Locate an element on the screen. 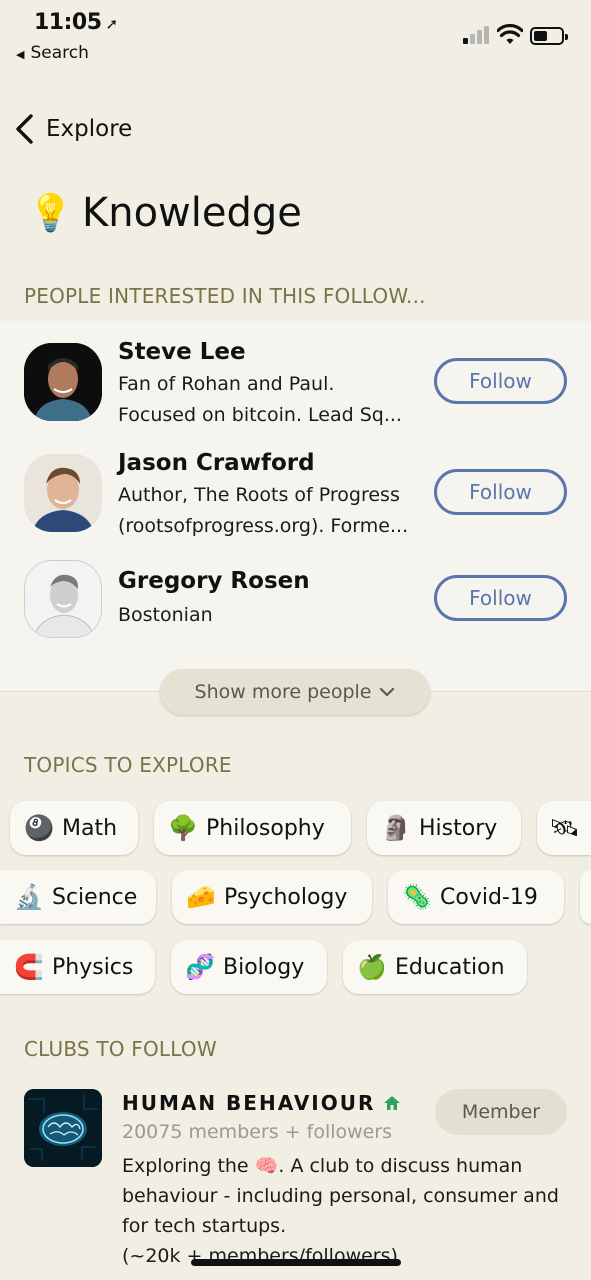  dna-icon: 🧬 is located at coordinates (200, 967).